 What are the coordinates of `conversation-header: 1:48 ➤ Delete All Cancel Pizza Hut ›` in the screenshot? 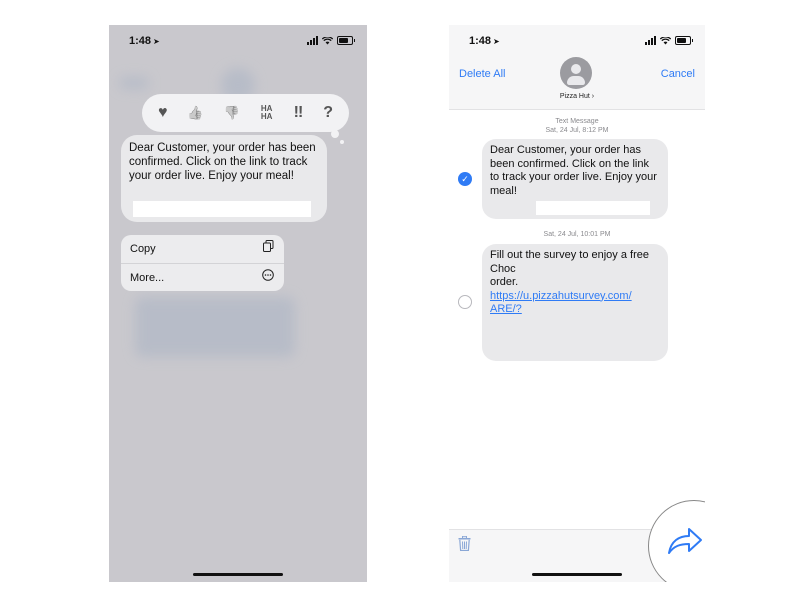 It's located at (577, 67).